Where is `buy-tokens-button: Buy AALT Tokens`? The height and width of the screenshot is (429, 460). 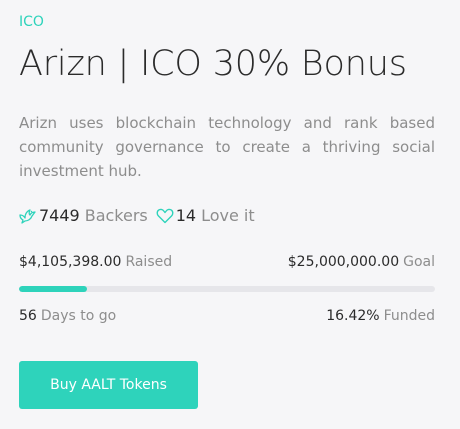 buy-tokens-button: Buy AALT Tokens is located at coordinates (108, 385).